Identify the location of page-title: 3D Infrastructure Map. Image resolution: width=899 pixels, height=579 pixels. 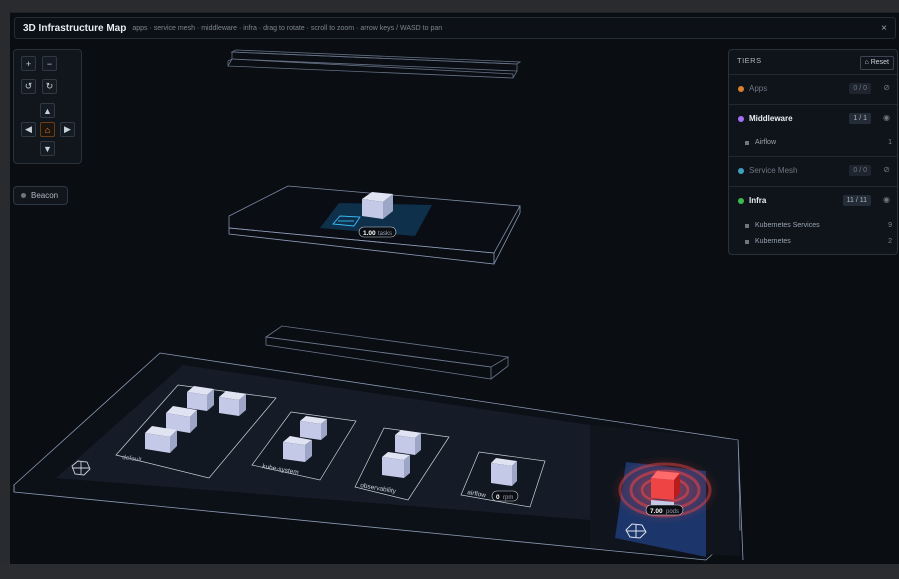
(75, 28).